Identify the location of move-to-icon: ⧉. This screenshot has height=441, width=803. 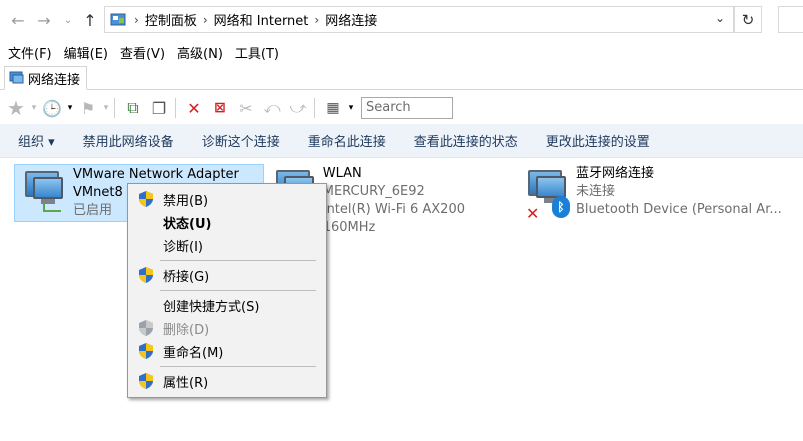
(133, 108).